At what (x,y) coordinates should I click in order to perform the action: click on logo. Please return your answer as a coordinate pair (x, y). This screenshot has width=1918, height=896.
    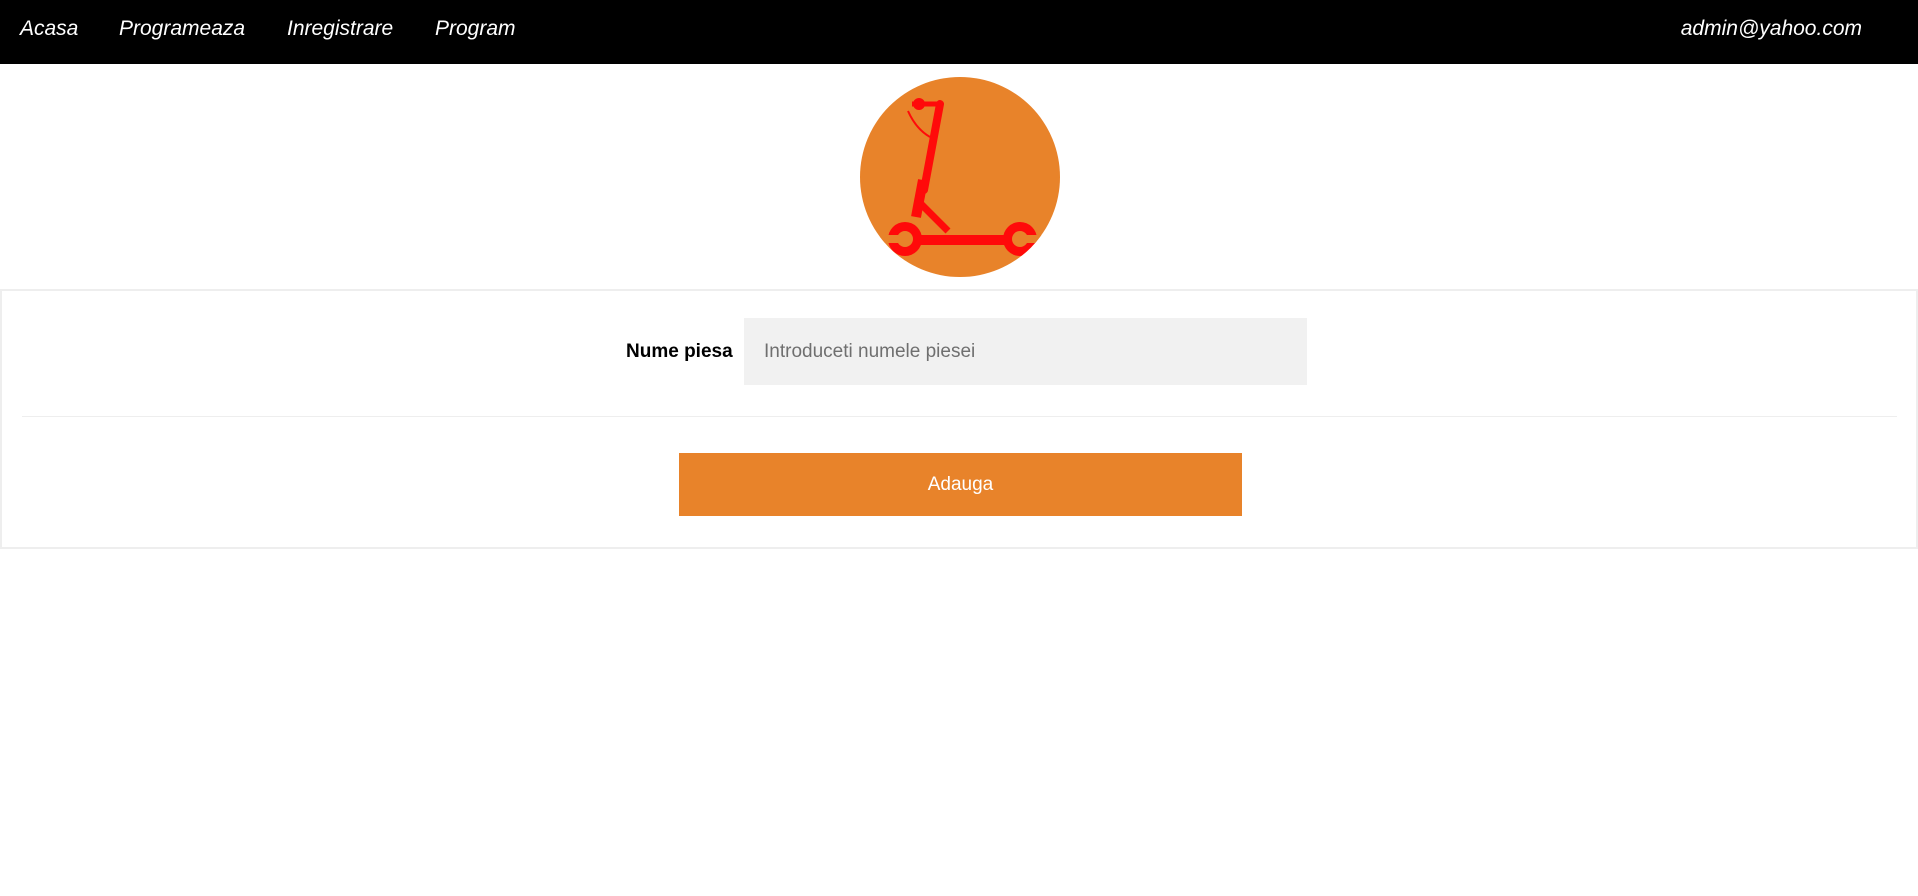
    Looking at the image, I should click on (960, 177).